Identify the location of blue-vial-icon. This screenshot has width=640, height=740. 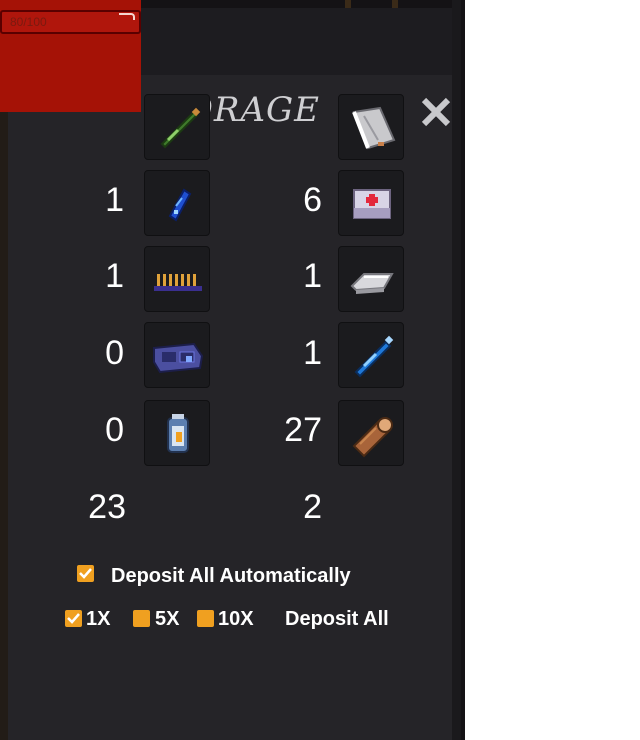
(374, 356).